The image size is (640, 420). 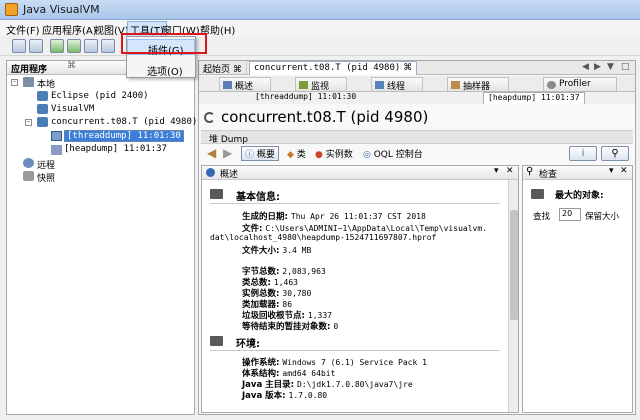 What do you see at coordinates (537, 194) in the screenshot?
I see `biggest-objects-icon` at bounding box center [537, 194].